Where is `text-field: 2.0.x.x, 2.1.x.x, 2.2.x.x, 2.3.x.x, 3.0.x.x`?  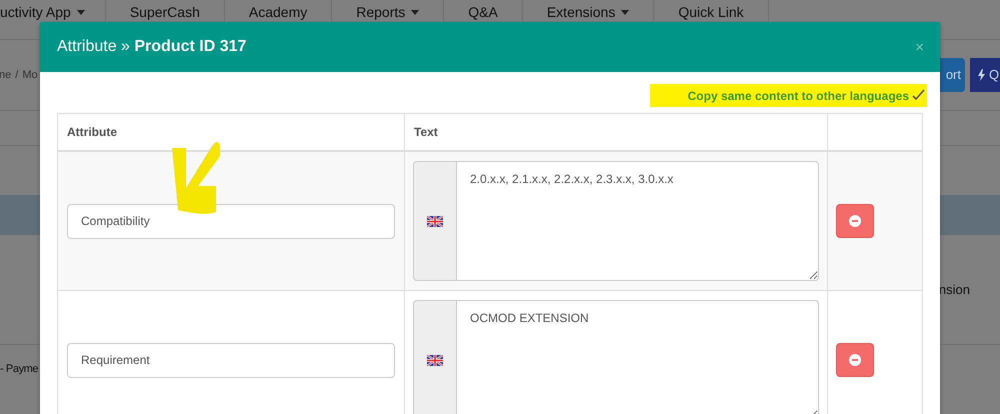
text-field: 2.0.x.x, 2.1.x.x, 2.2.x.x, 2.3.x.x, 3.0.x.x is located at coordinates (637, 221).